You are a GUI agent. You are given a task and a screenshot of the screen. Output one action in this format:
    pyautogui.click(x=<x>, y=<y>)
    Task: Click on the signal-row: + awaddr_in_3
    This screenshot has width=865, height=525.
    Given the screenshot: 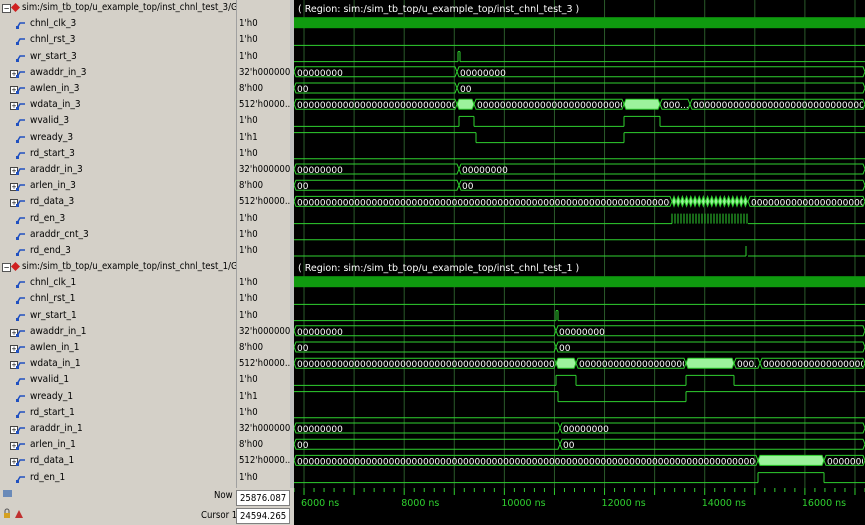 What is the action you would take?
    pyautogui.click(x=118, y=73)
    